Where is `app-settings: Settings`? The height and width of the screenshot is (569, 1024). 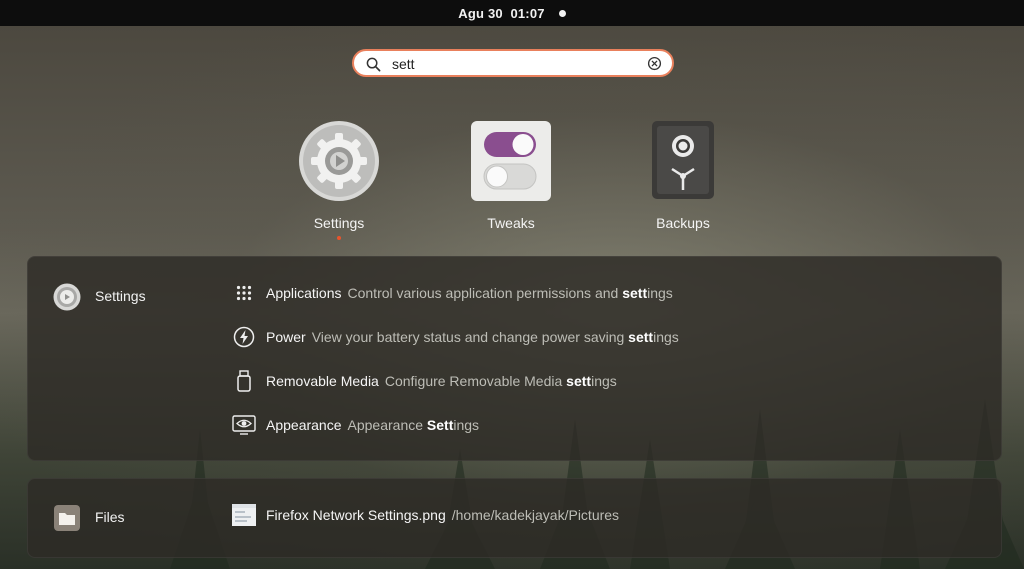
app-settings: Settings is located at coordinates (339, 180).